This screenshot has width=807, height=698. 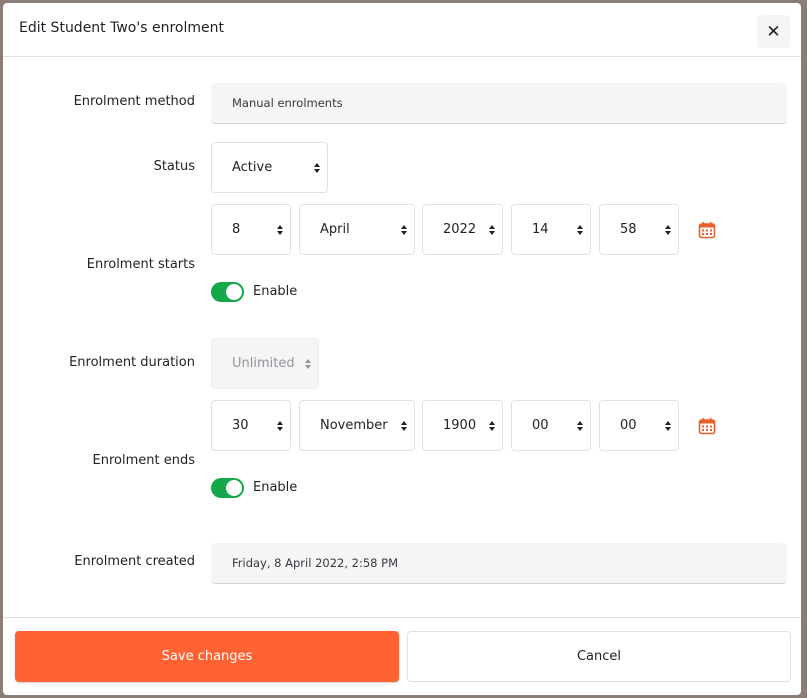 I want to click on status-label: Status, so click(x=174, y=166).